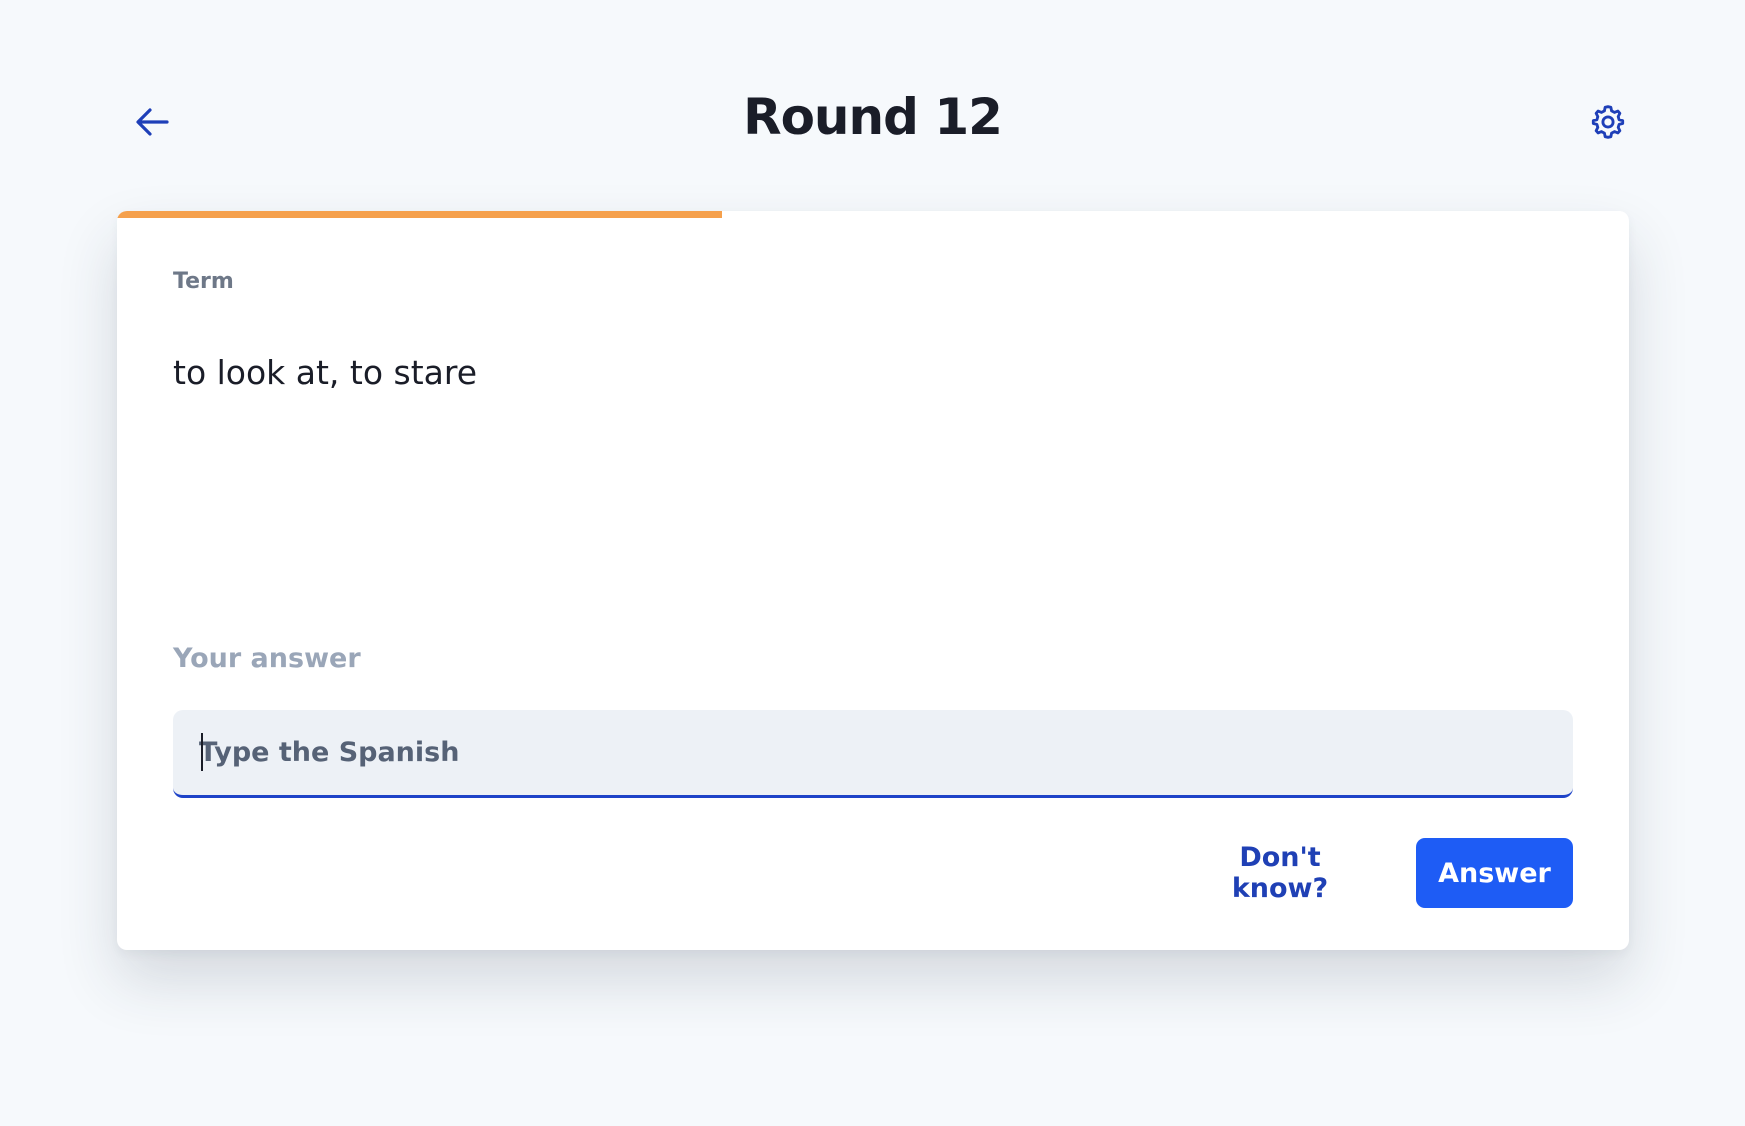 This screenshot has width=1745, height=1126. I want to click on header-bar: Round 12, so click(872, 120).